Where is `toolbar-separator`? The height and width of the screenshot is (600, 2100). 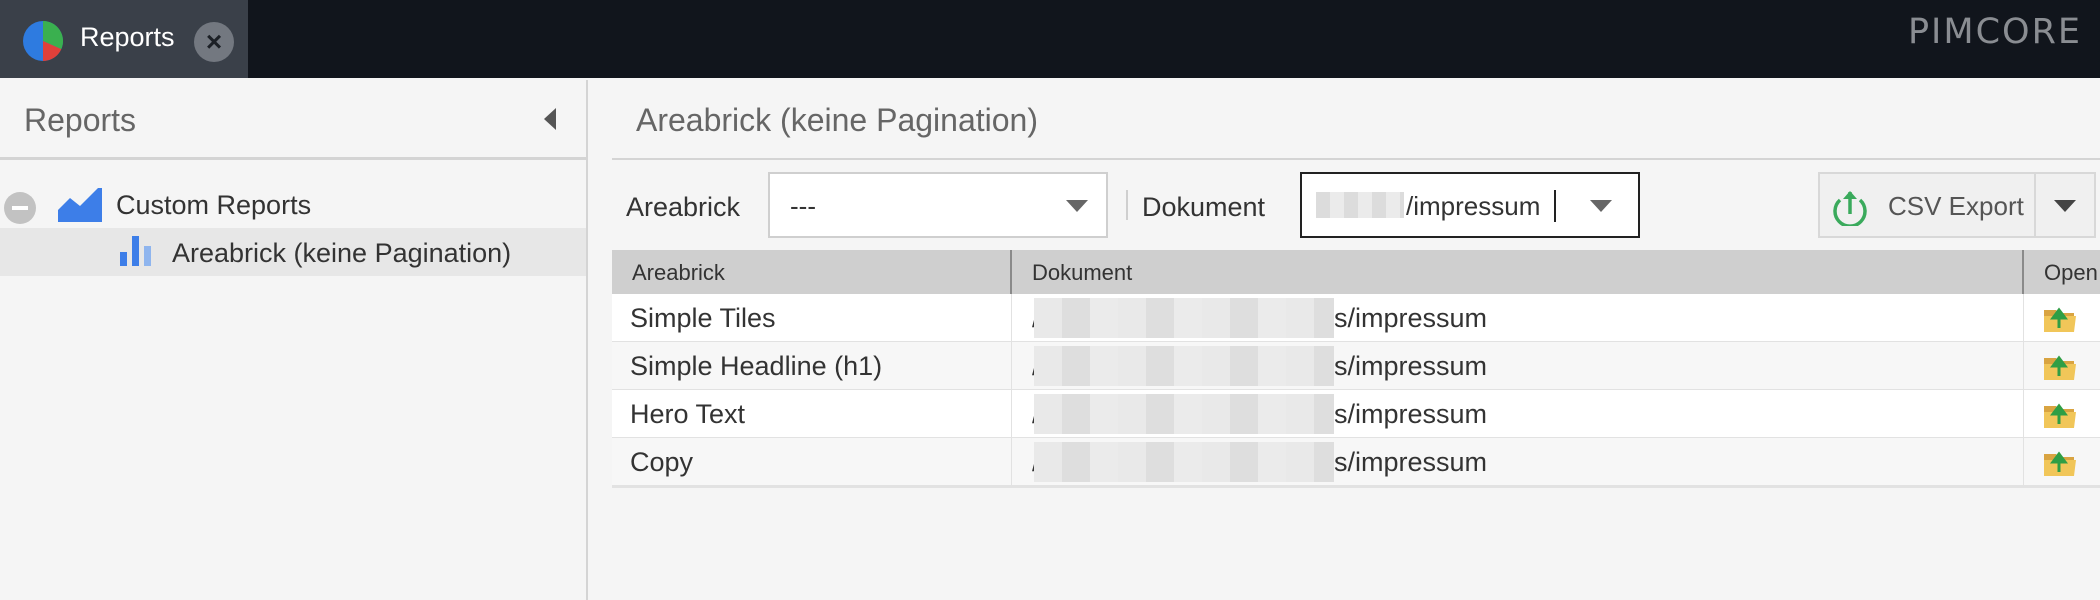 toolbar-separator is located at coordinates (1127, 205).